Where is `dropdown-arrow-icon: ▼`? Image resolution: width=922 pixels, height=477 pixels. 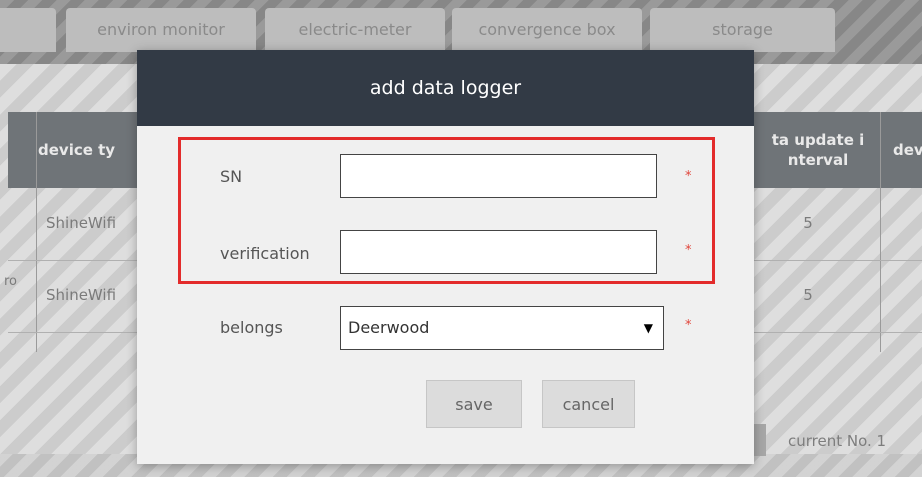
dropdown-arrow-icon: ▼ is located at coordinates (648, 328).